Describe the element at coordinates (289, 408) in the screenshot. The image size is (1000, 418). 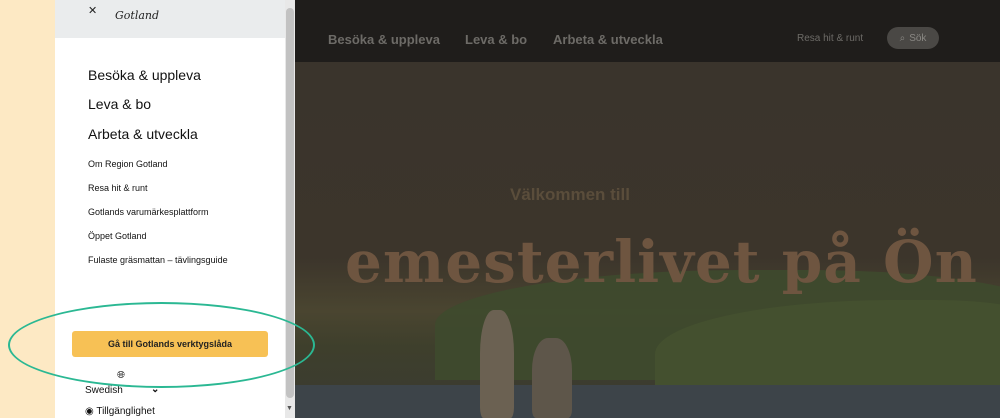
I see `scroll-down-icon: ▼` at that location.